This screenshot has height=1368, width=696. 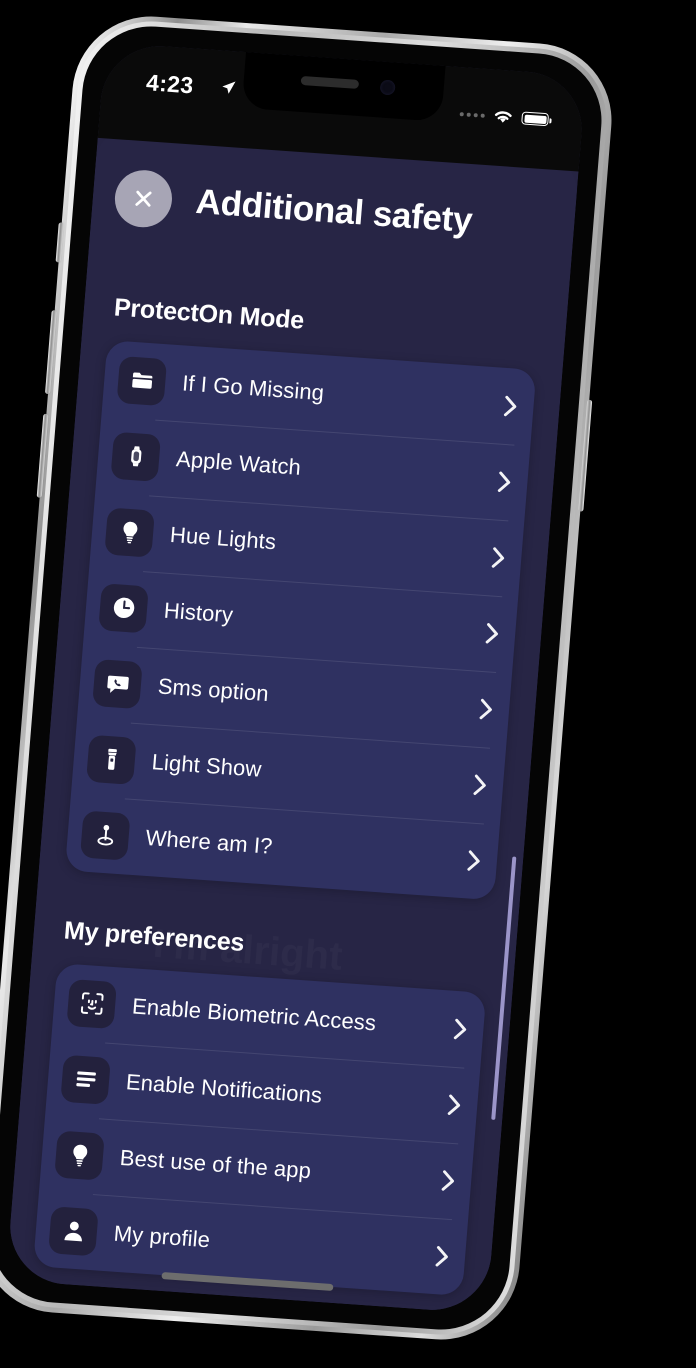 I want to click on list-item-label: Where am I?, so click(x=209, y=841).